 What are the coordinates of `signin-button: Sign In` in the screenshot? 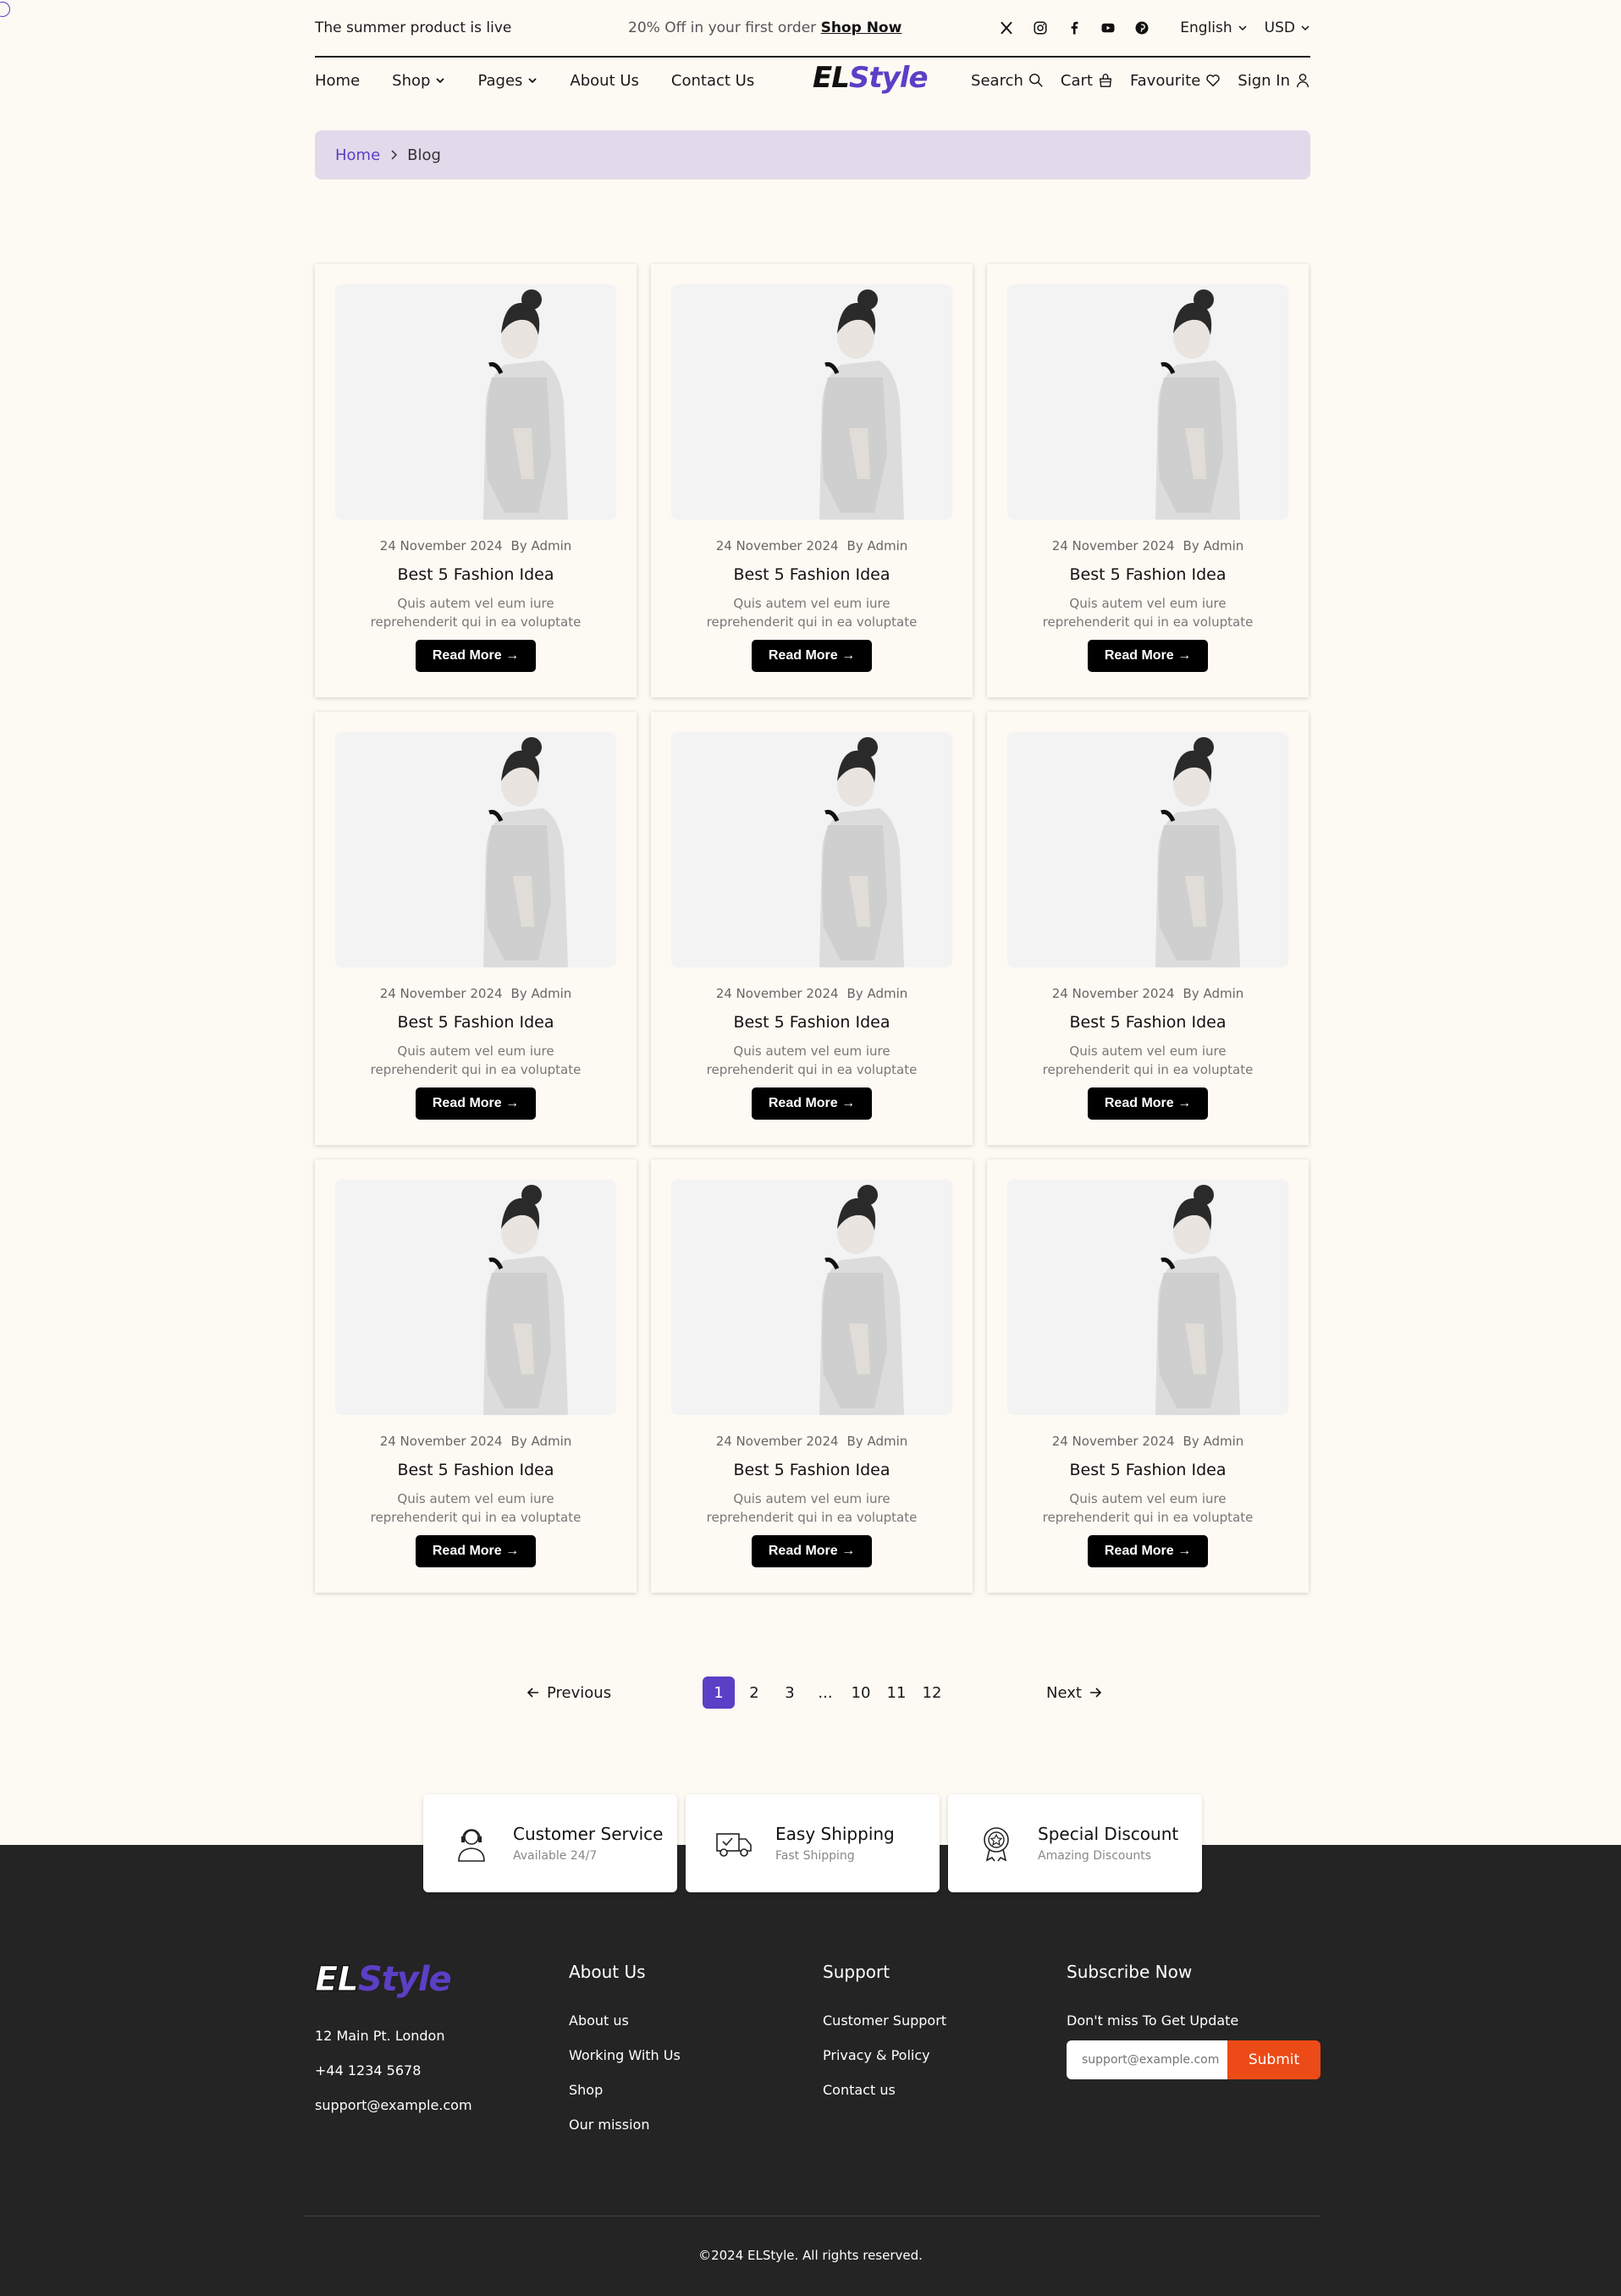 It's located at (1274, 81).